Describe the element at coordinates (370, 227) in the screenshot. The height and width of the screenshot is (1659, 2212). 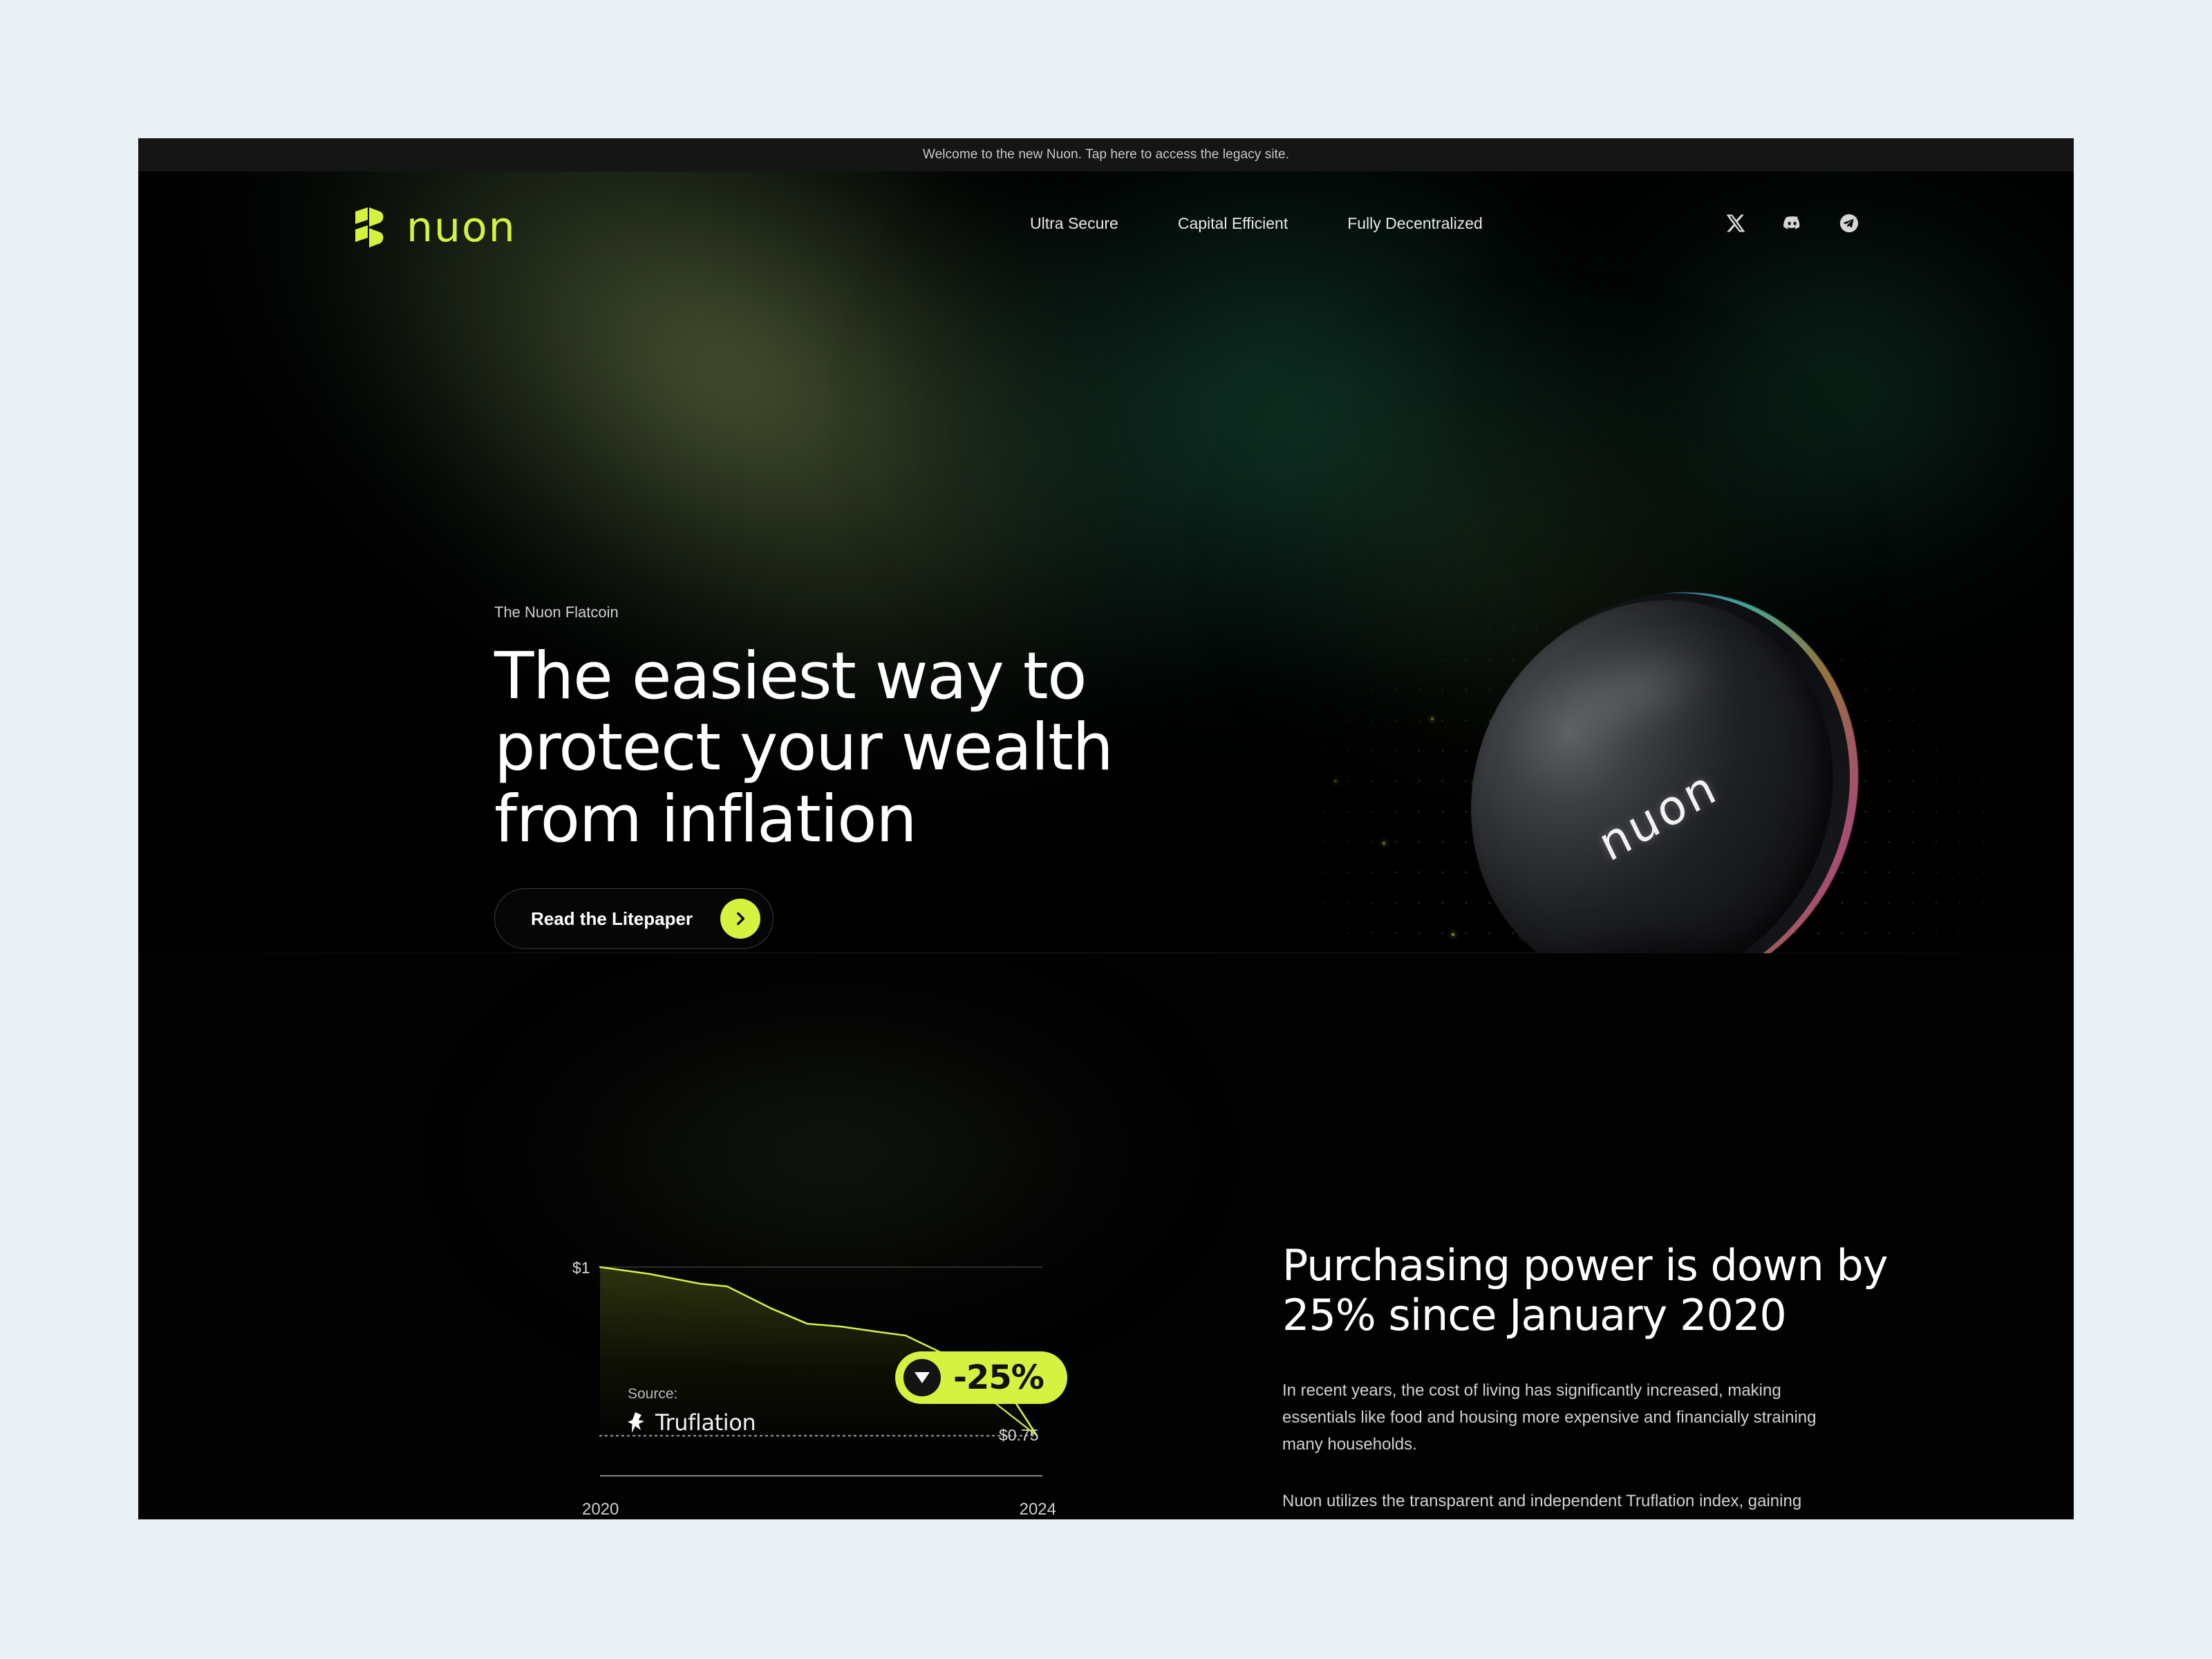
I see `nuon-mark-icon` at that location.